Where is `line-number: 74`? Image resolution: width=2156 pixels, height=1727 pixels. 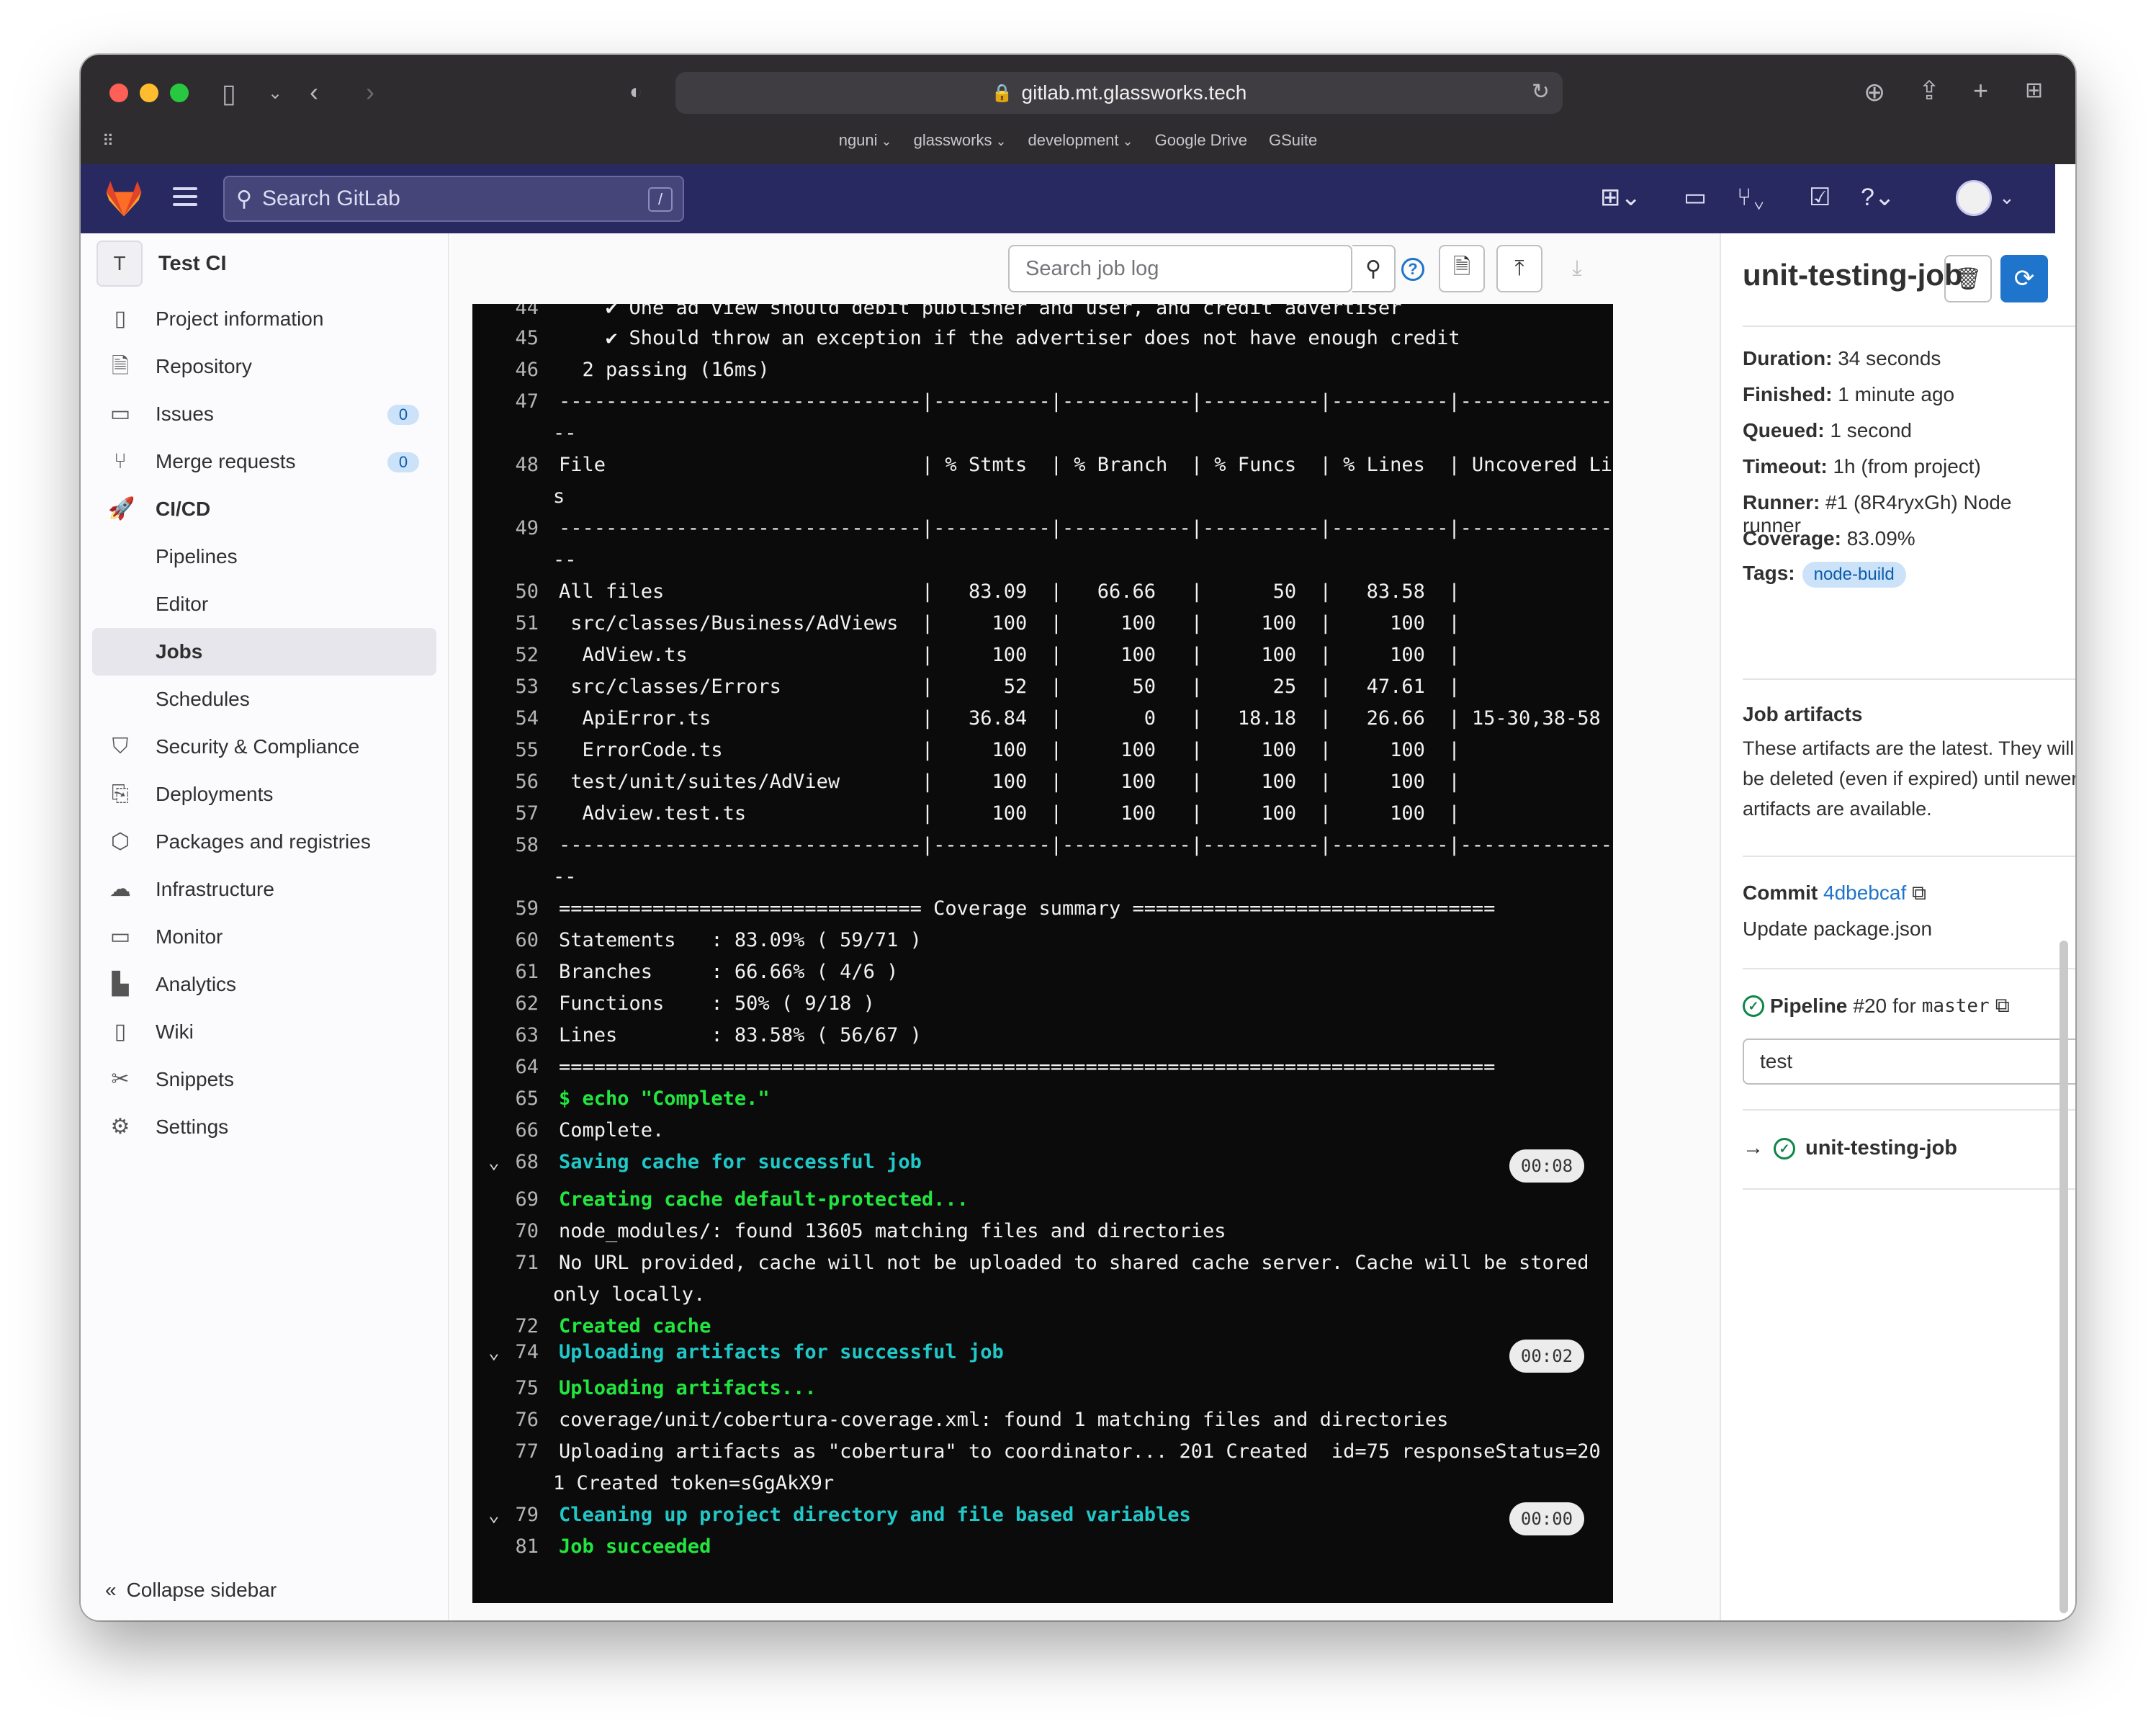
line-number: 74 is located at coordinates (515, 1352).